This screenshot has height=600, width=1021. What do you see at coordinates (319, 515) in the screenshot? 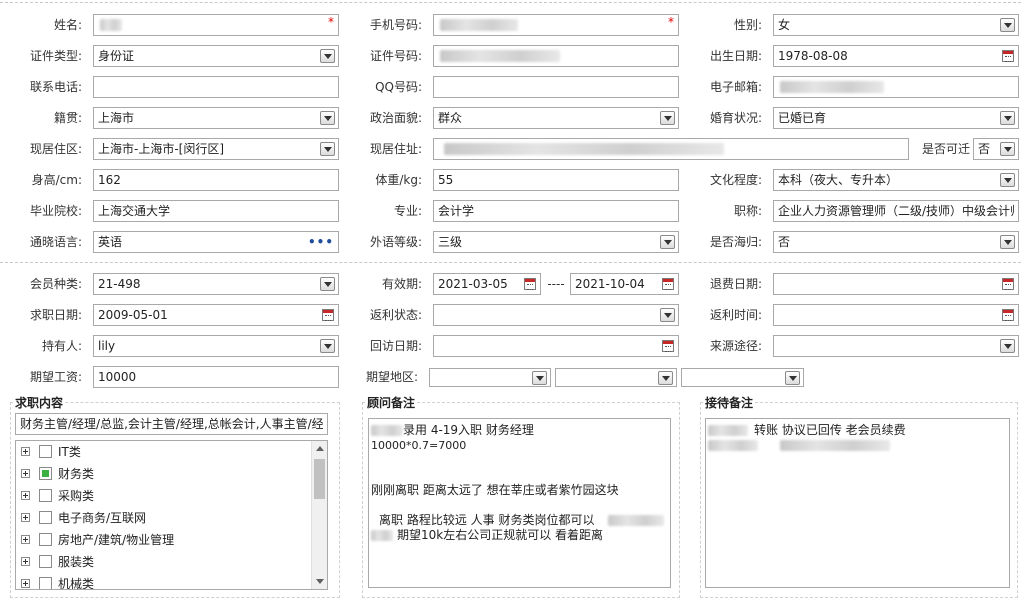
I see `tree-scrollbar` at bounding box center [319, 515].